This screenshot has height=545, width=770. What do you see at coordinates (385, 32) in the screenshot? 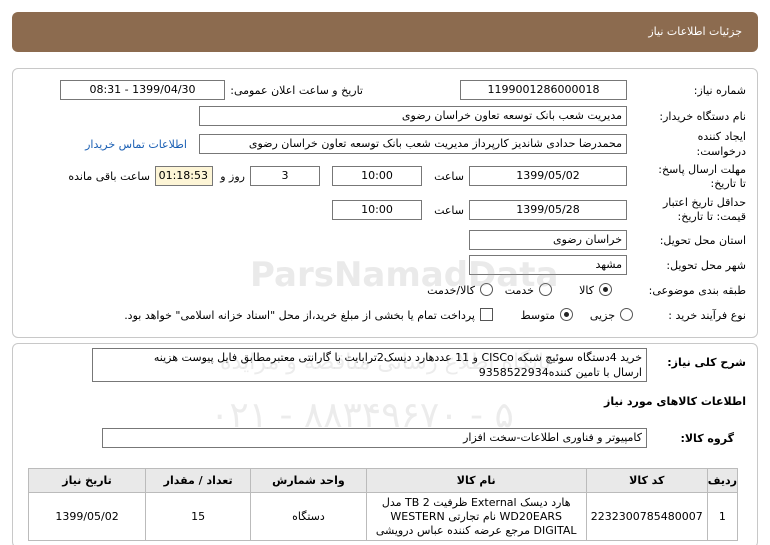
I see `page-header: جزئیات اطلاعات نیاز` at bounding box center [385, 32].